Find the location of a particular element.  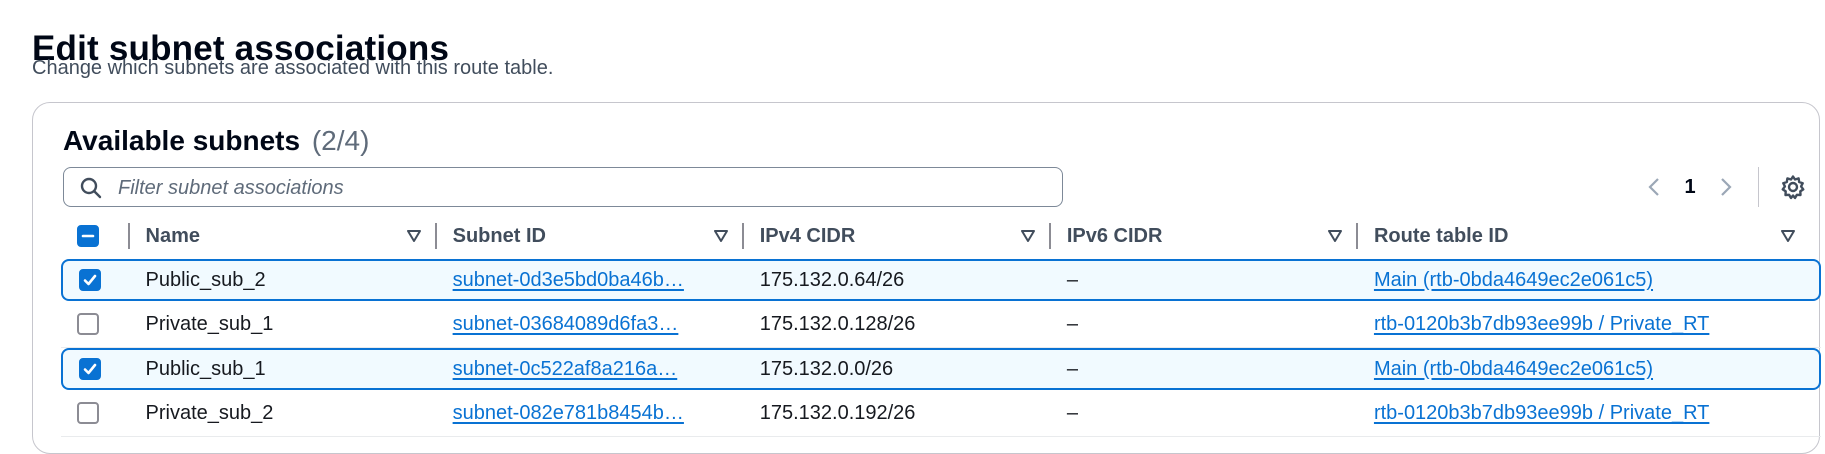

subnet-name: Public_sub_2 is located at coordinates (205, 279).